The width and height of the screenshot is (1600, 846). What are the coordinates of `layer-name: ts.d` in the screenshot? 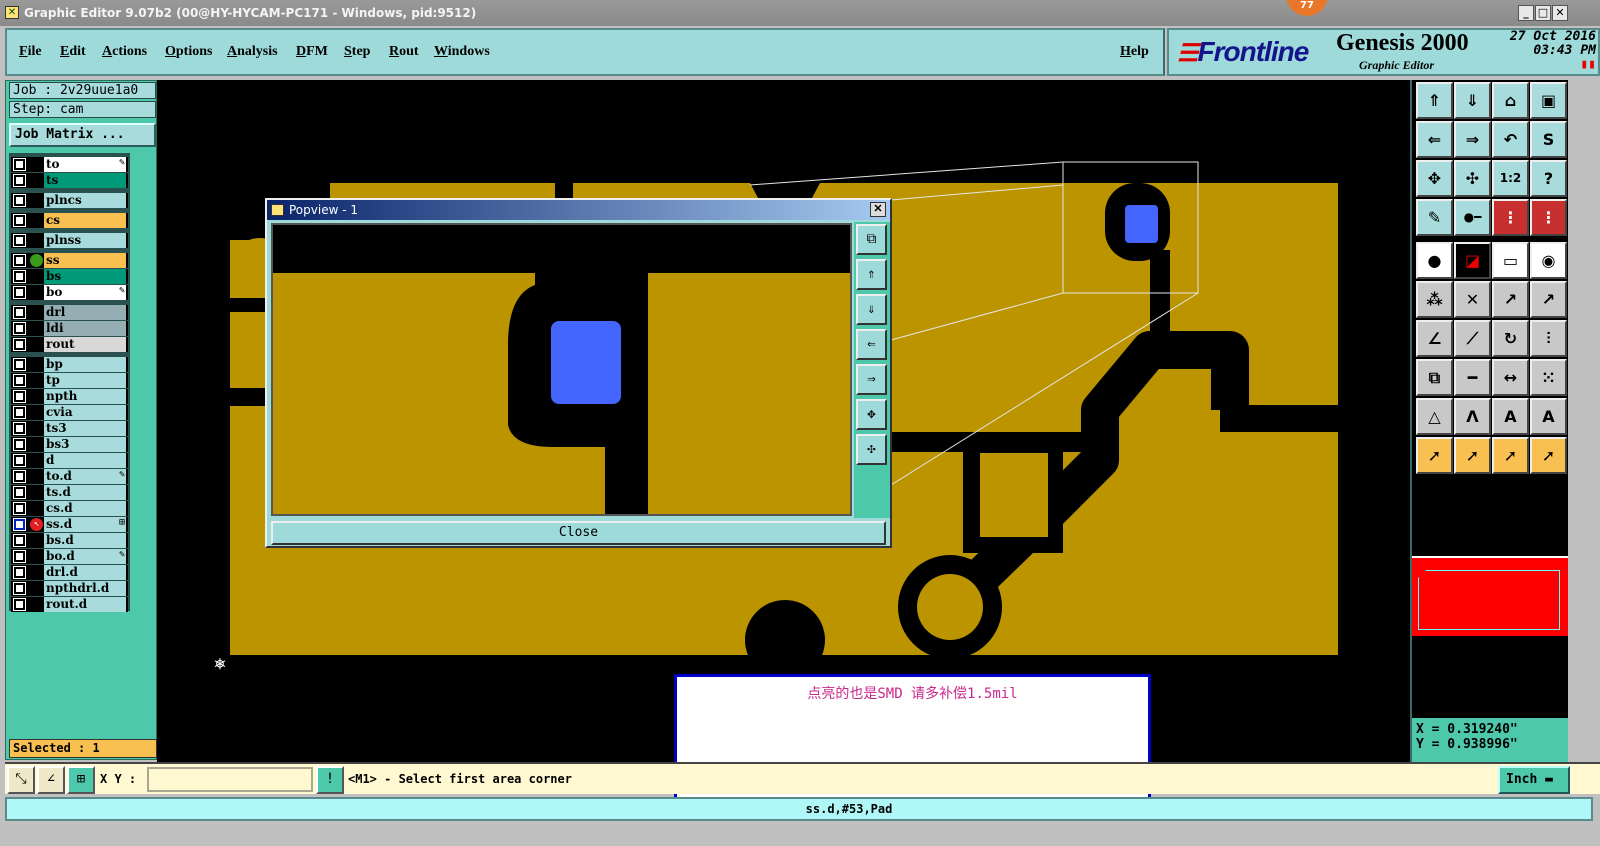 It's located at (85, 492).